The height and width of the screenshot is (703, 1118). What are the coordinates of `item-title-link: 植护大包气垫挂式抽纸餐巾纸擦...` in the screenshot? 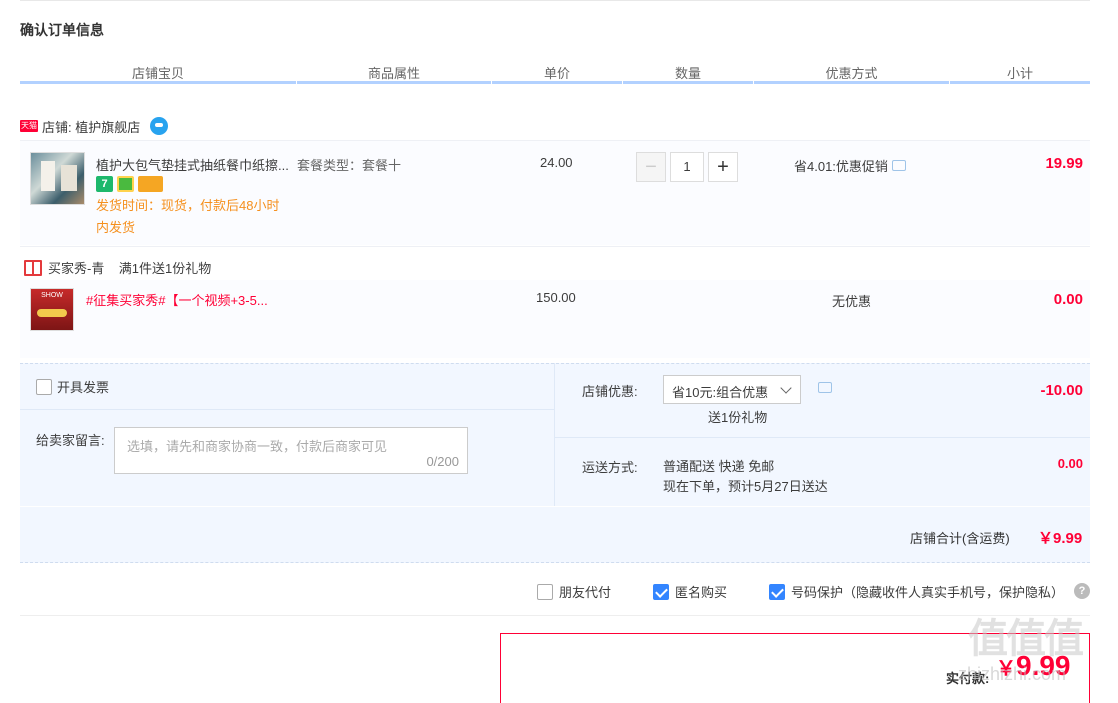 It's located at (194, 164).